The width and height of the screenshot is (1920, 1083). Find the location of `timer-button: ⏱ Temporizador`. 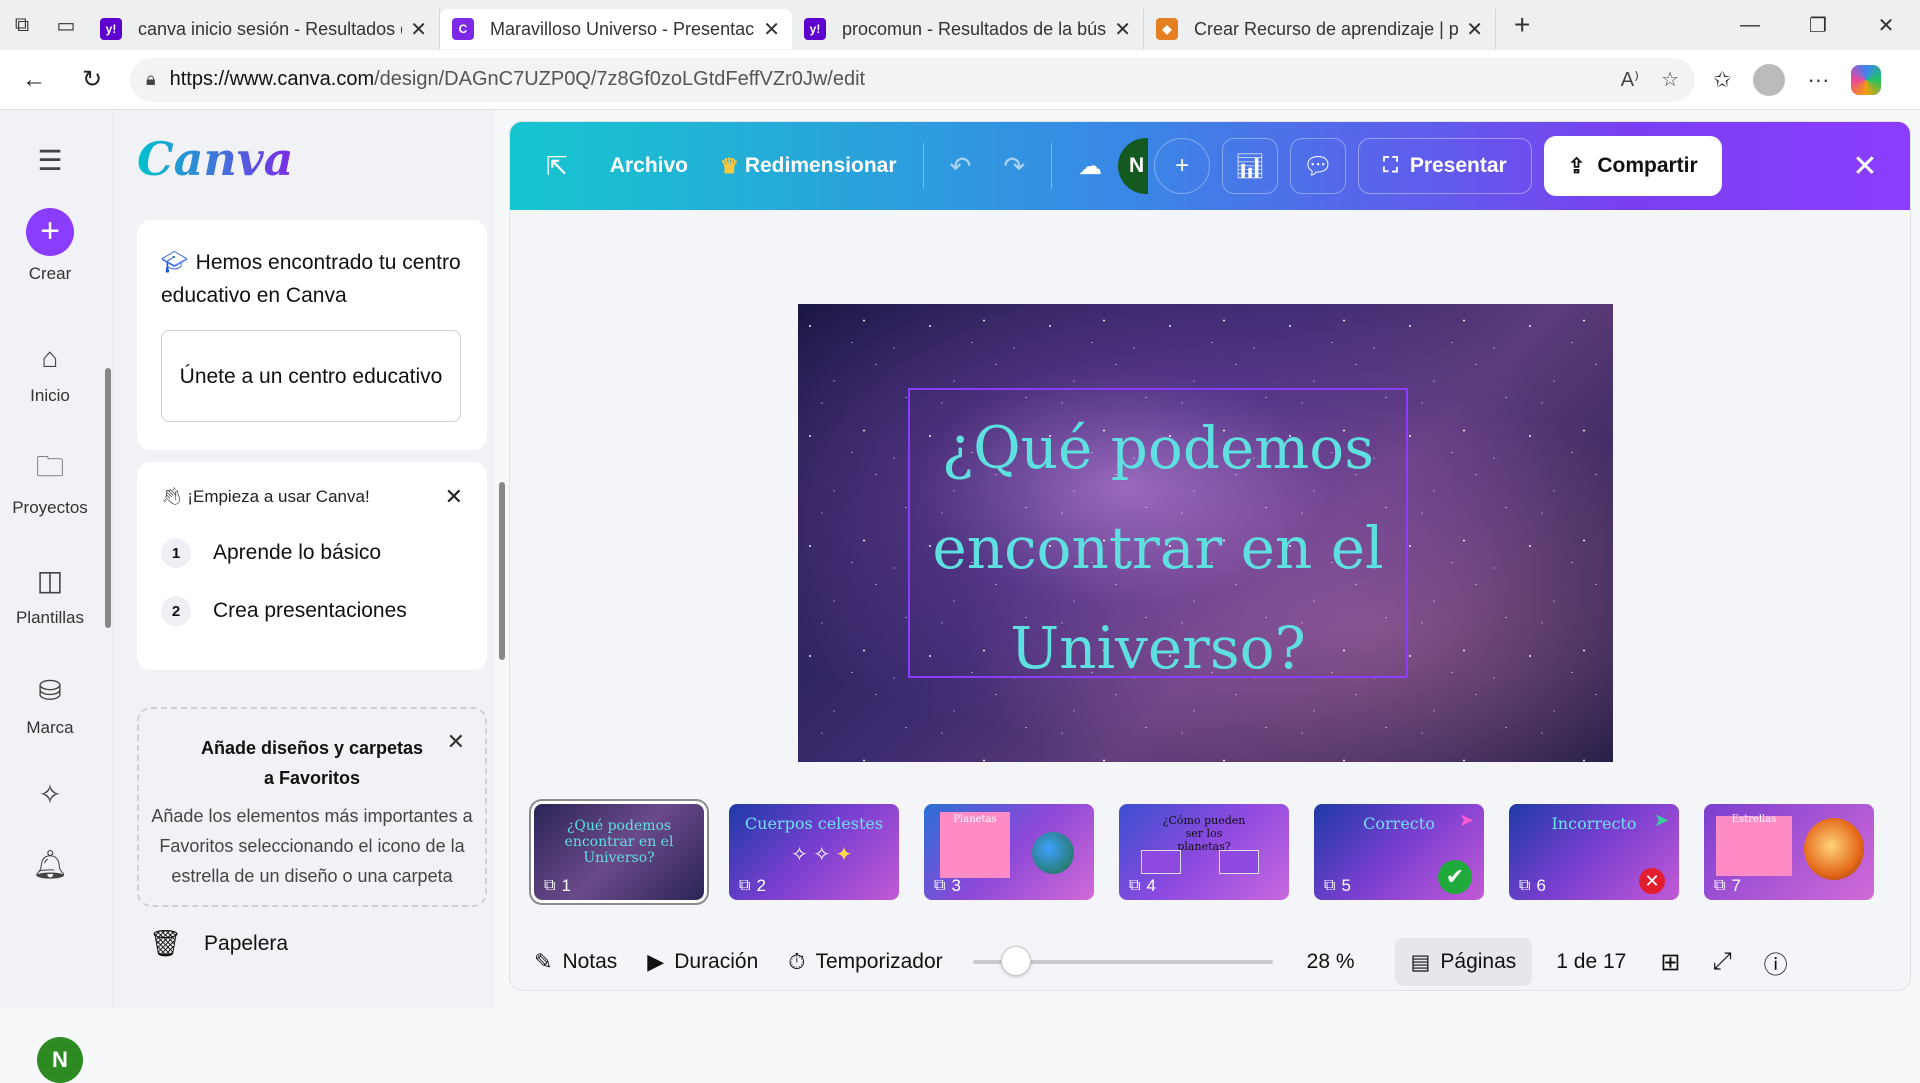

timer-button: ⏱ Temporizador is located at coordinates (865, 962).